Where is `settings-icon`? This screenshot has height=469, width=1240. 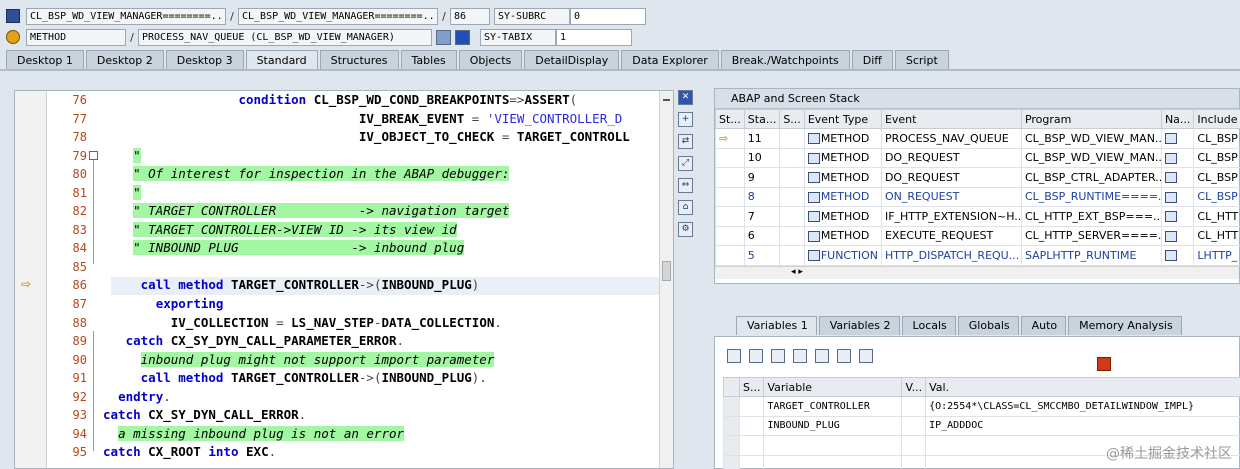
settings-icon is located at coordinates (866, 356).